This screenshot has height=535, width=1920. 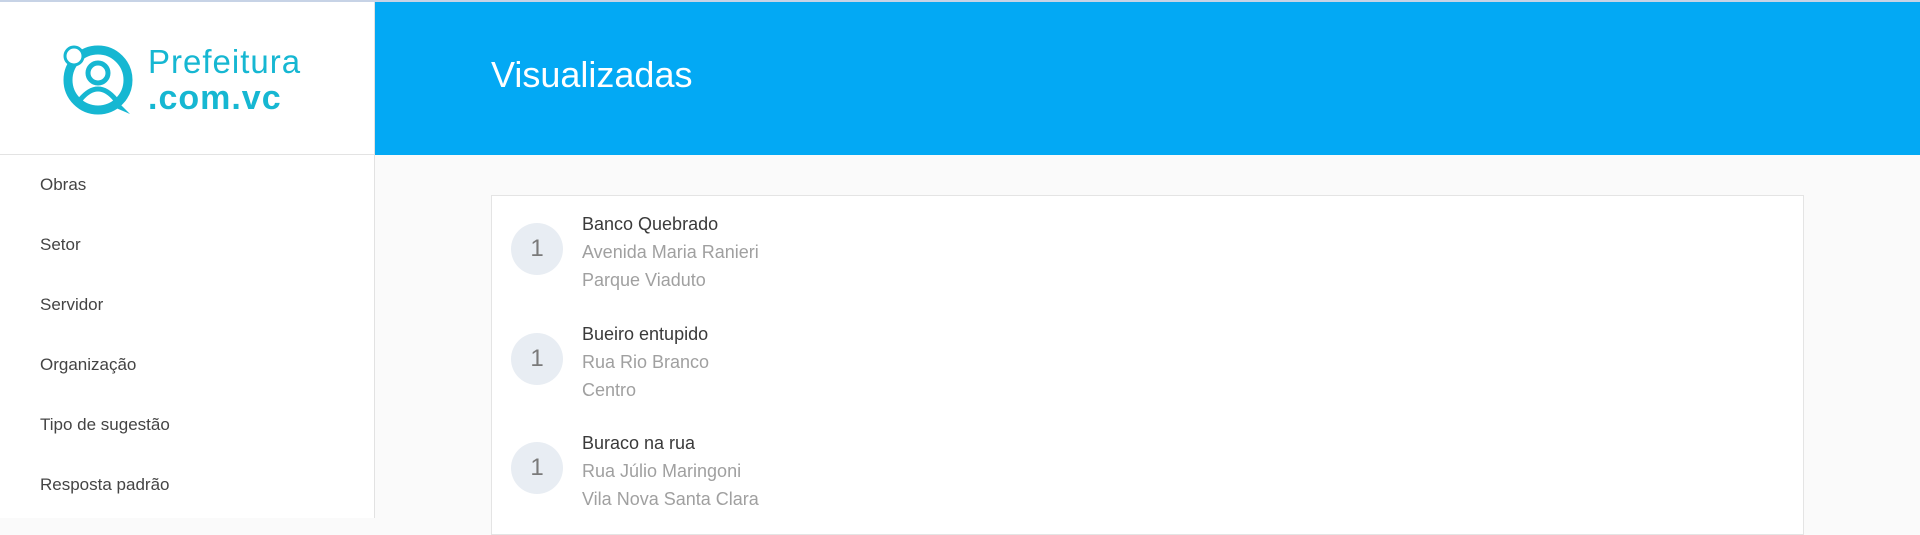 I want to click on item-district: Parque Viaduto, so click(x=644, y=280).